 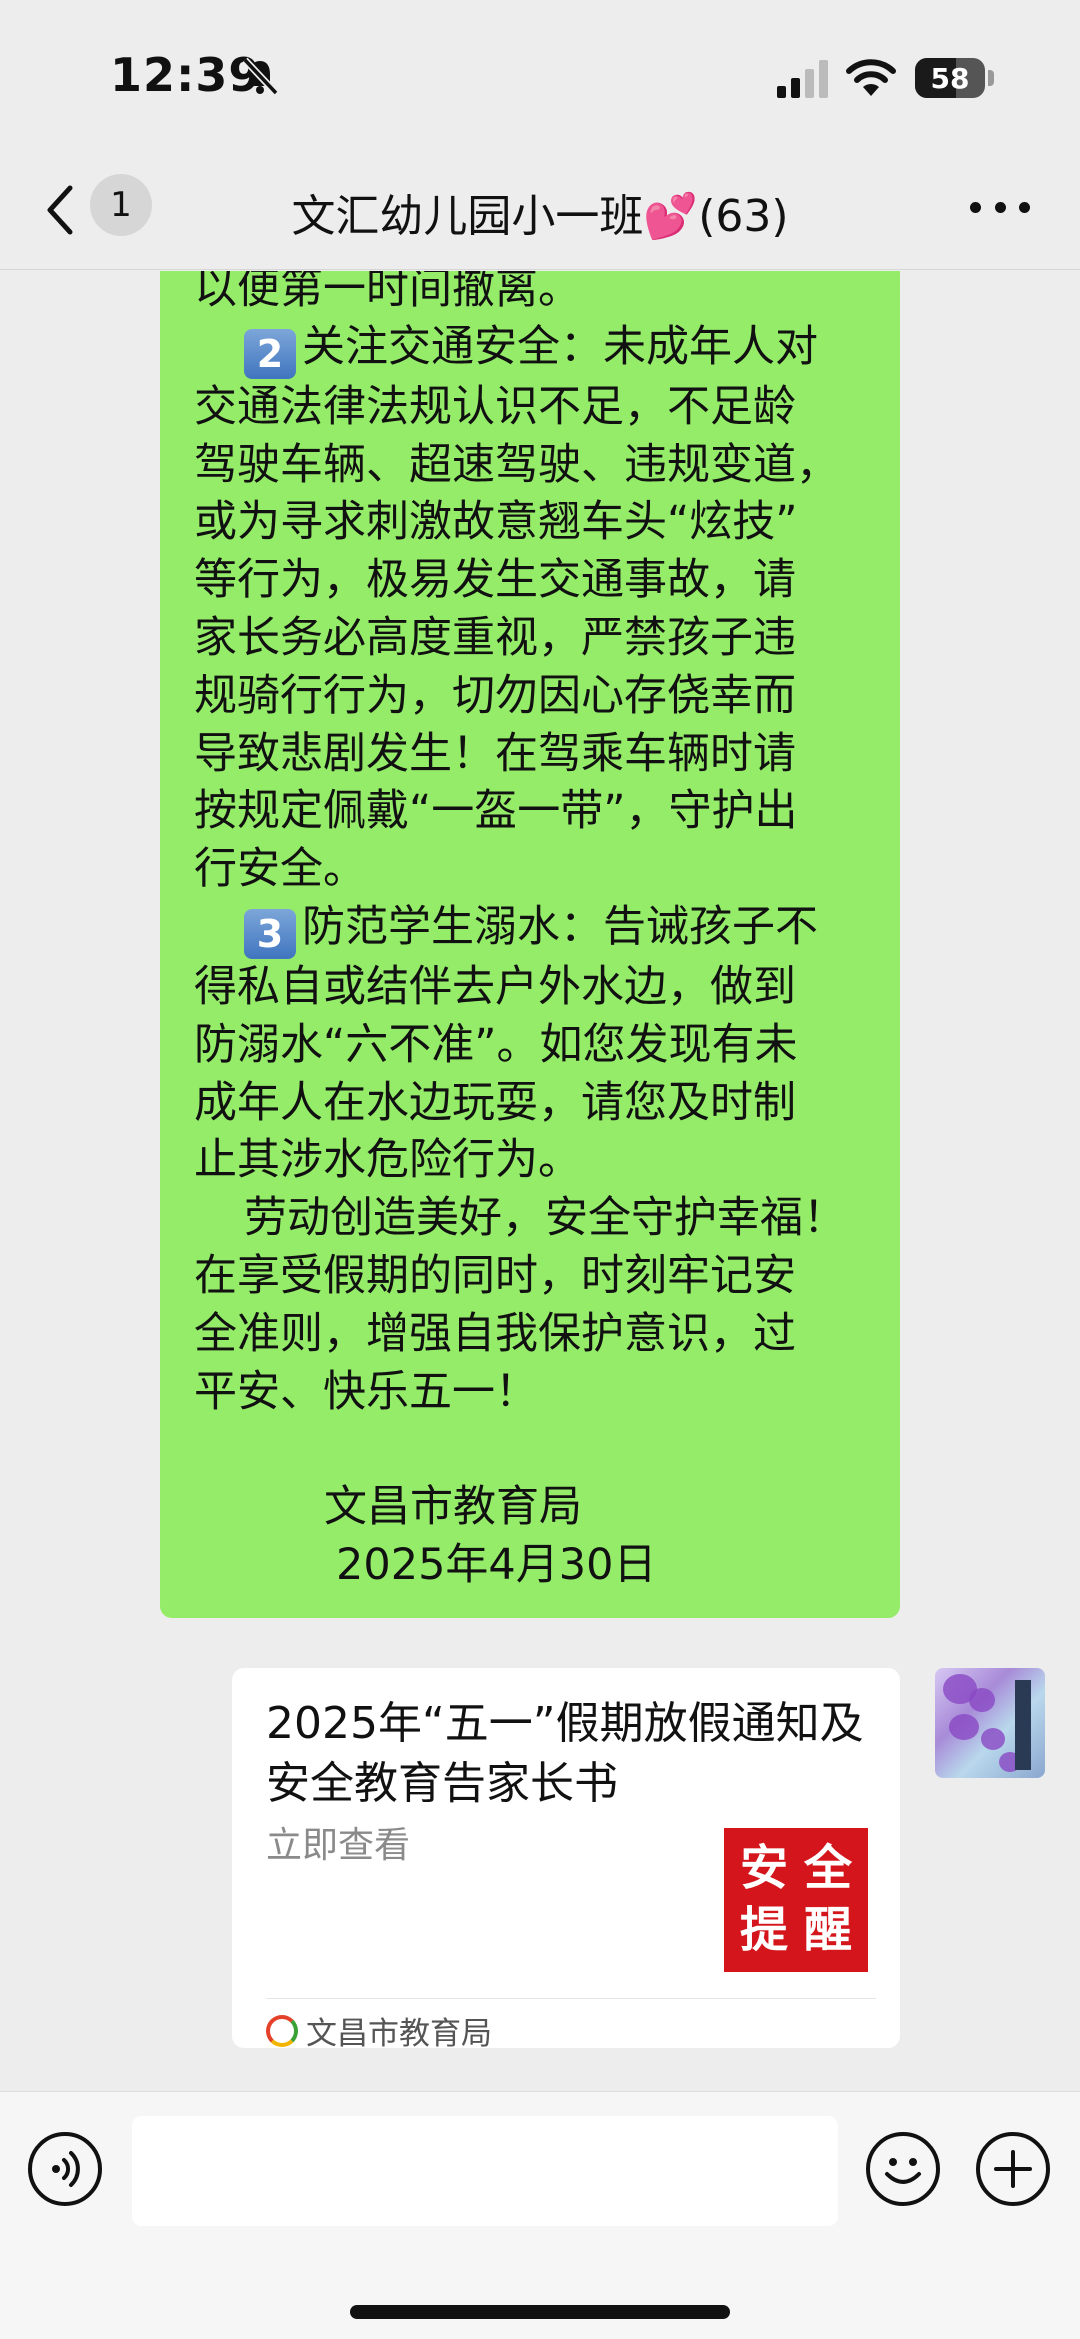 I want to click on back-chevron-icon, so click(x=60, y=210).